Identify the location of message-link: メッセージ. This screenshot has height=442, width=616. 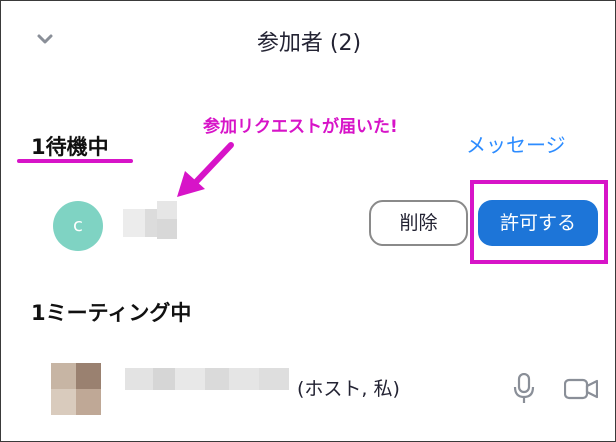
(516, 143).